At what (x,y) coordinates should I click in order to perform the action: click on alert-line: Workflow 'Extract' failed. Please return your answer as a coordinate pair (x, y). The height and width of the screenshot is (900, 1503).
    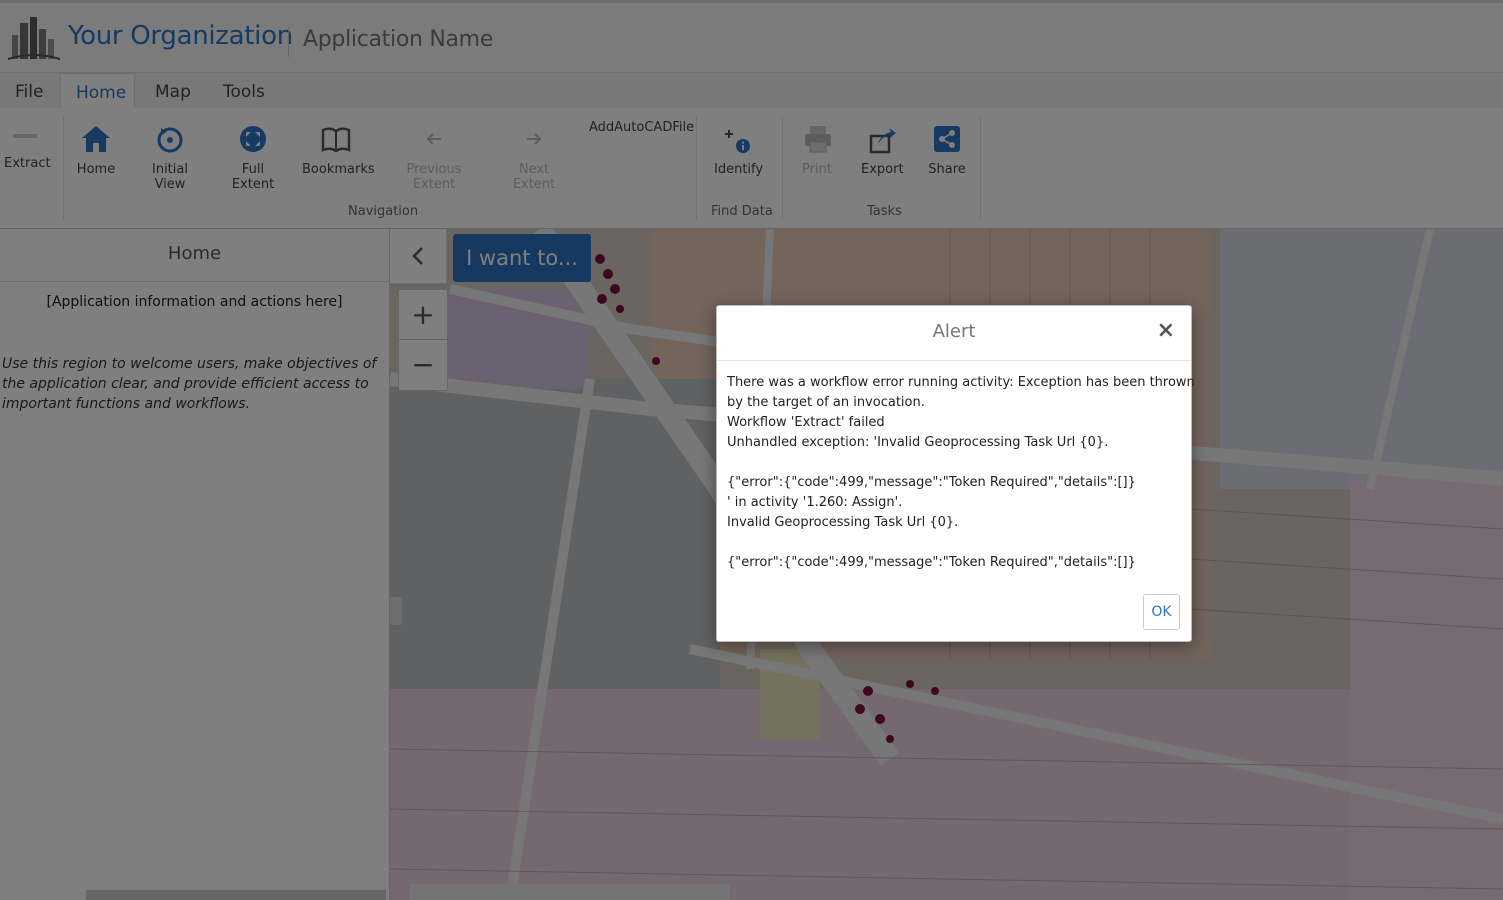
    Looking at the image, I should click on (806, 422).